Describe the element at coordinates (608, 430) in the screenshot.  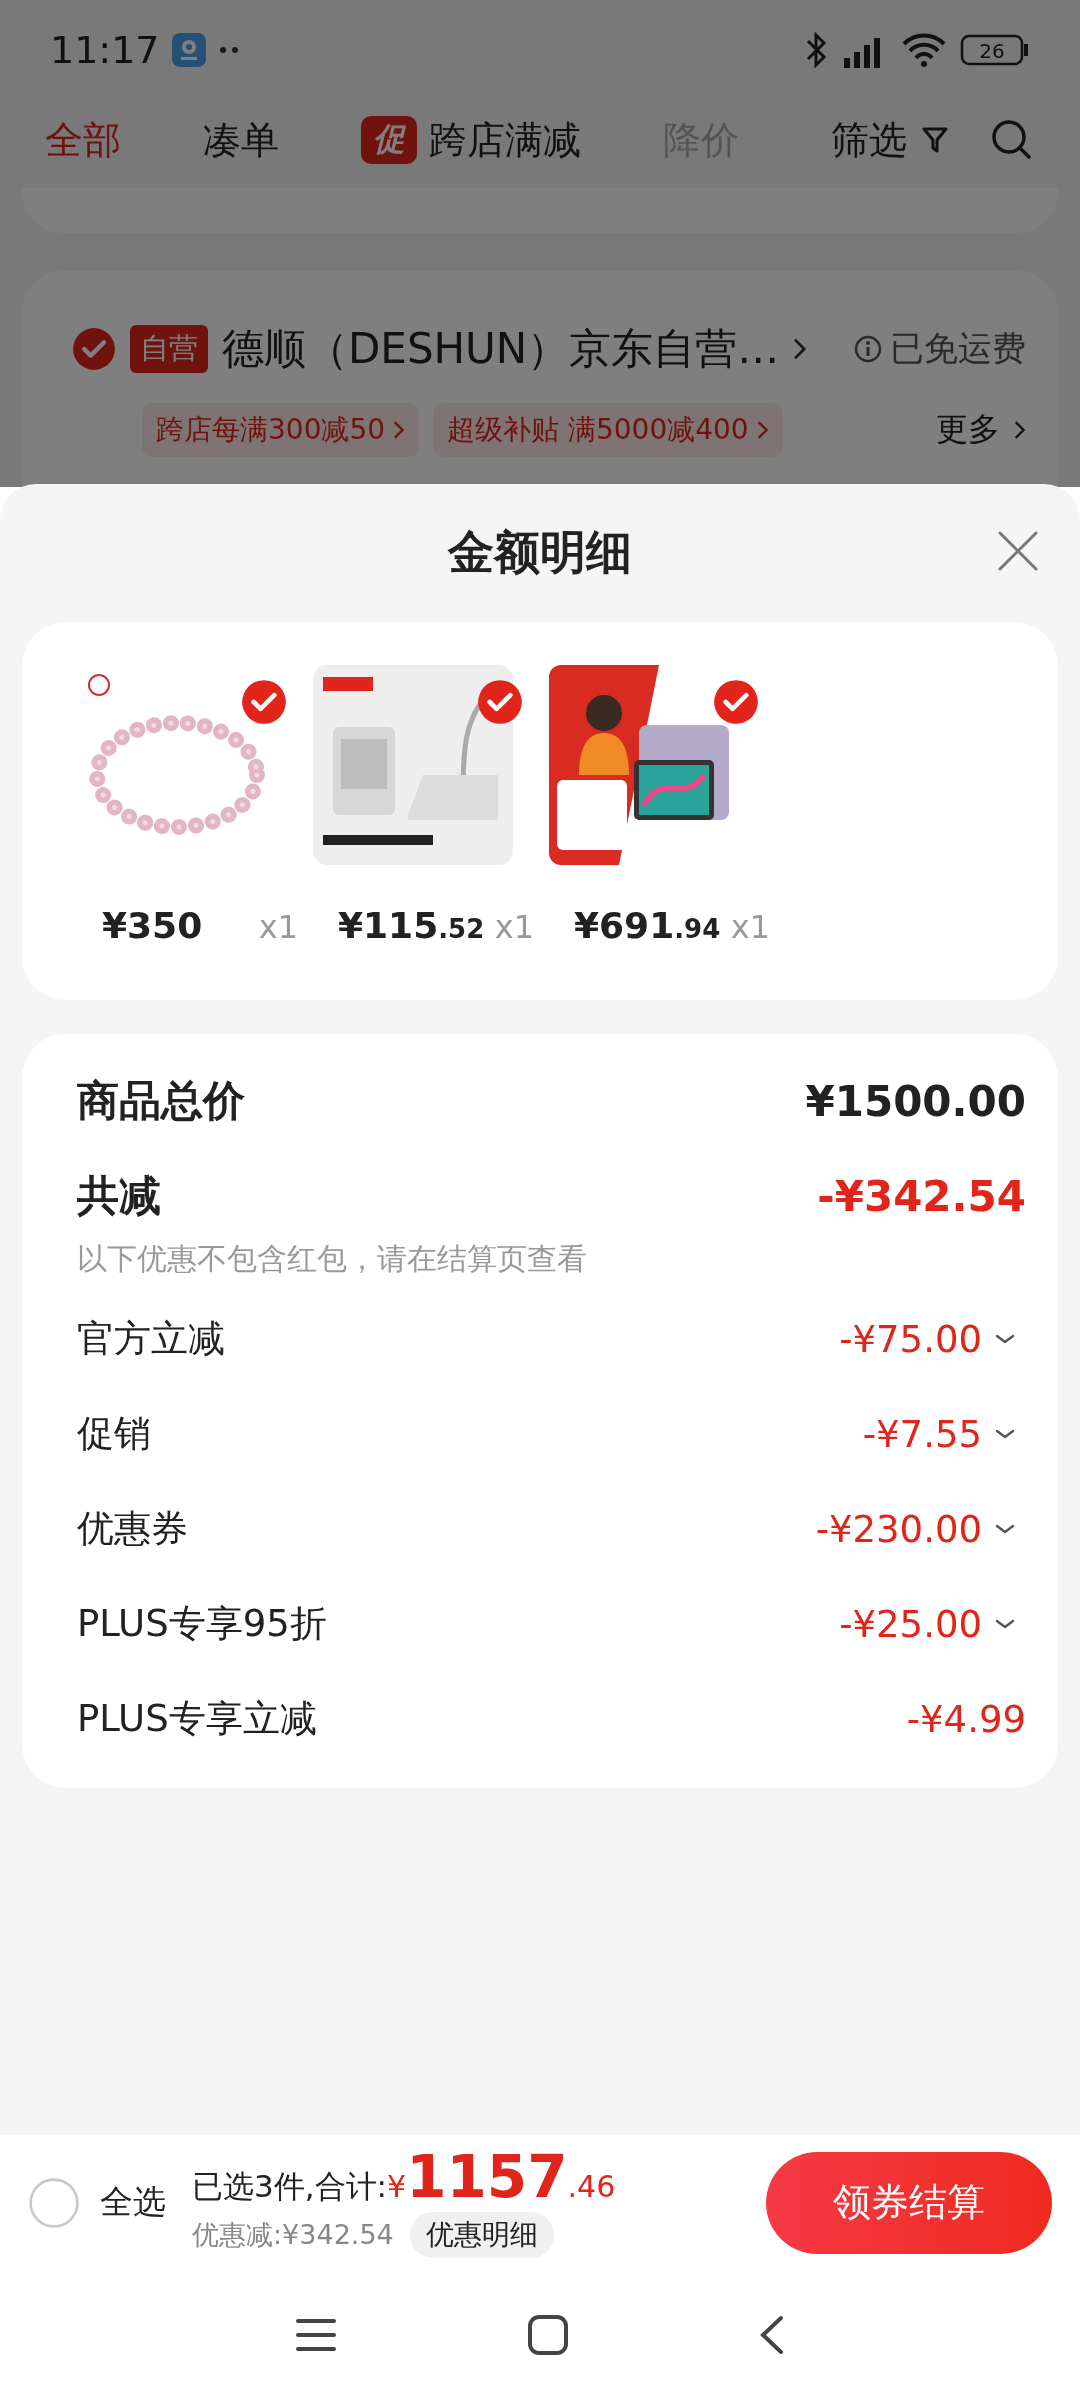
I see `promo-tag: 超级补贴 满5000减400` at that location.